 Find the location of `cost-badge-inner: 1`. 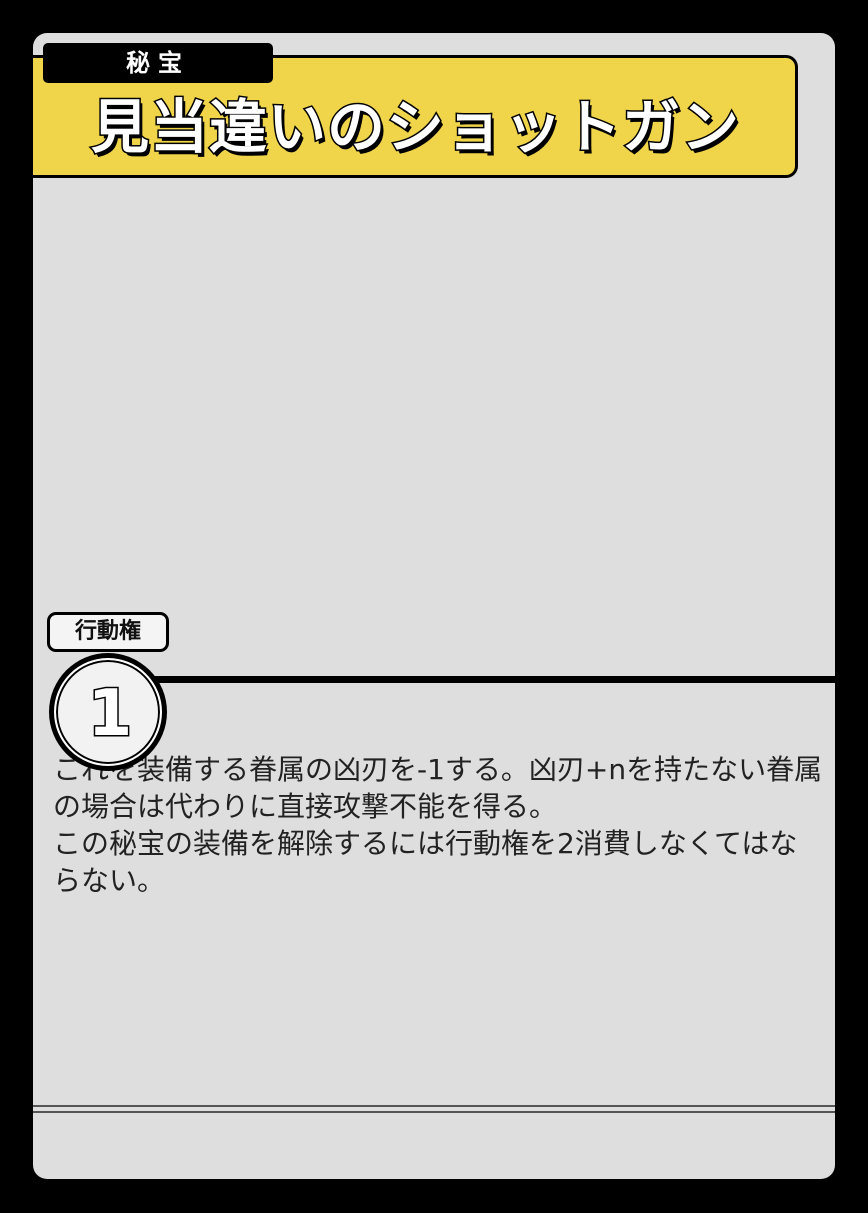

cost-badge-inner: 1 is located at coordinates (108, 712).